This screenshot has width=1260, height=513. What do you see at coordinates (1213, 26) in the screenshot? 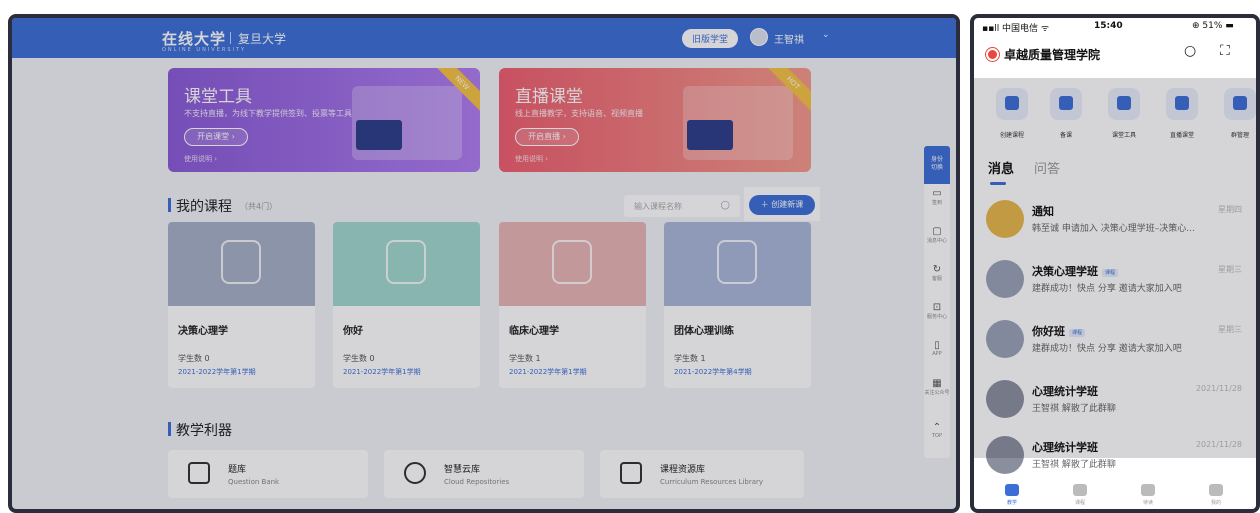
I see `battery-indicator: ⊕ 51% ▬` at bounding box center [1213, 26].